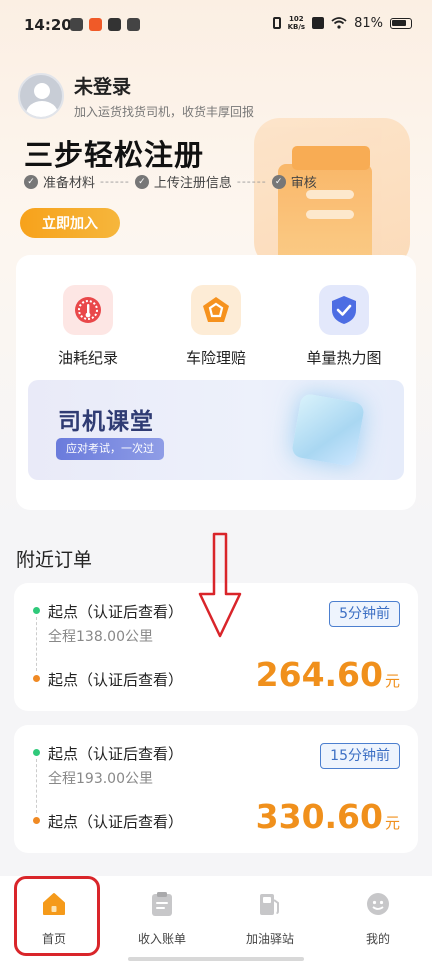 The height and width of the screenshot is (964, 432). I want to click on gas-pump-icon, so click(270, 904).